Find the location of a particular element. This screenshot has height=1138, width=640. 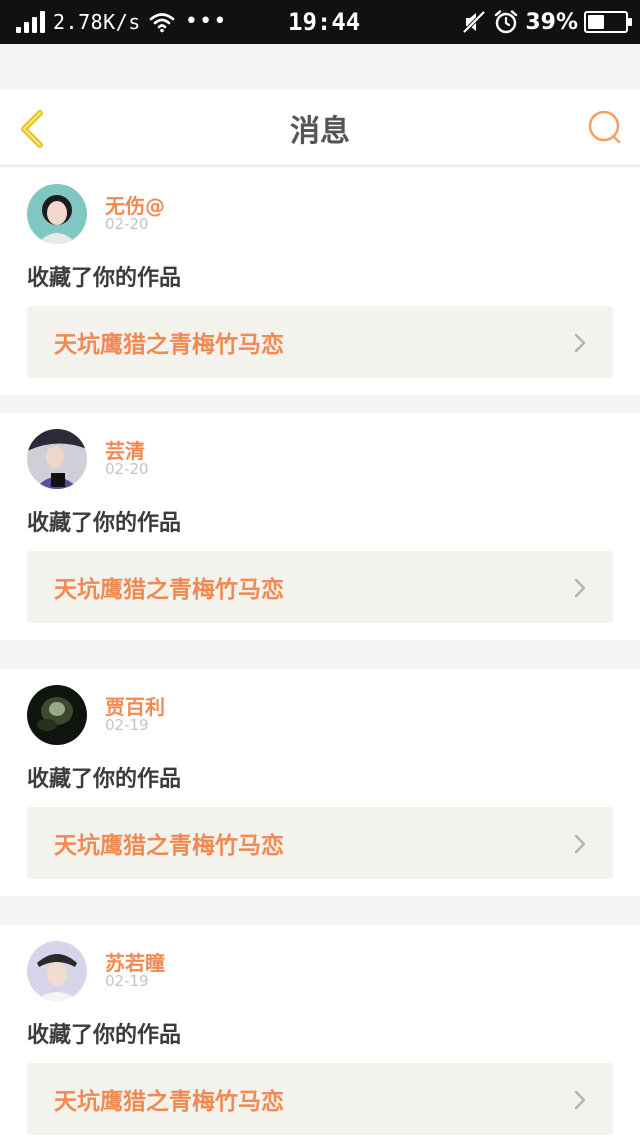

header-bar: 消息 is located at coordinates (320, 127).